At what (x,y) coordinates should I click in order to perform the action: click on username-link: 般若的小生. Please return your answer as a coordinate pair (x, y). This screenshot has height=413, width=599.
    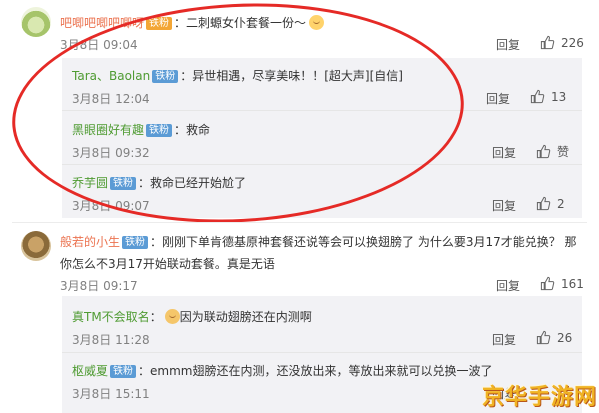
    Looking at the image, I should click on (90, 242).